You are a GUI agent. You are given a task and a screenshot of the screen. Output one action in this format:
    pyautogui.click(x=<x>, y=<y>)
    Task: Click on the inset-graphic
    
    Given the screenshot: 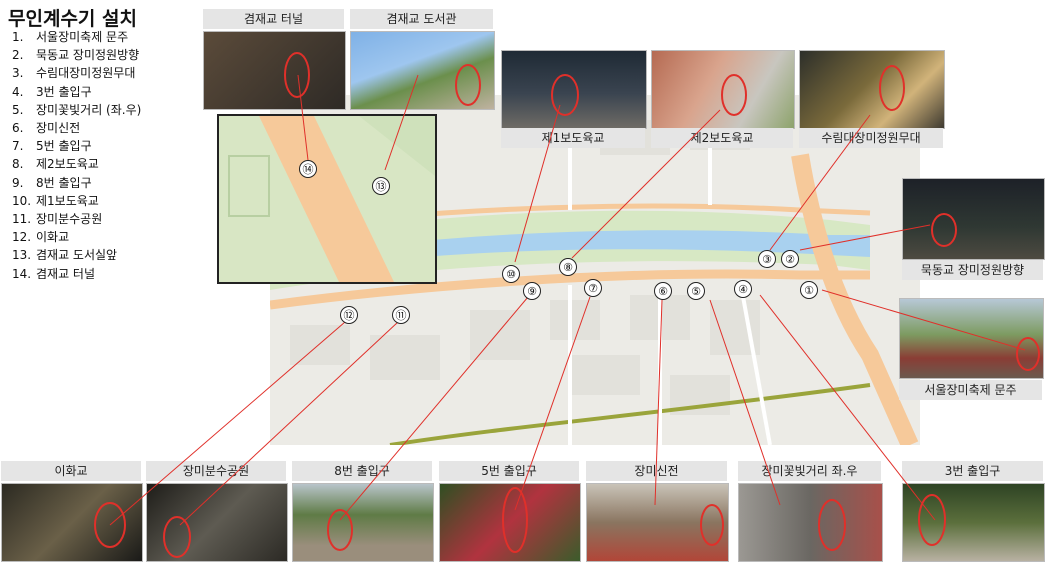 What is the action you would take?
    pyautogui.click(x=327, y=199)
    